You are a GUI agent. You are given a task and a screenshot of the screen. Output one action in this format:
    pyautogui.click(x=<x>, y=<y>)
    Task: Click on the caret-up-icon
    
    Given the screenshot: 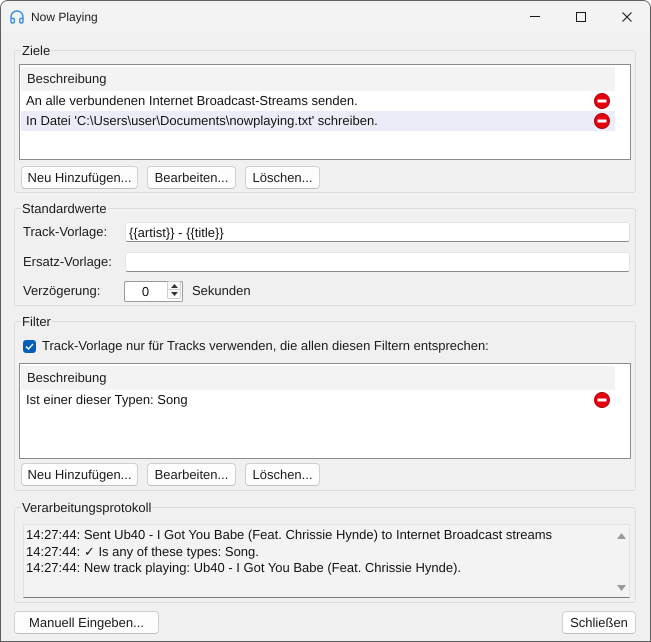 What is the action you would take?
    pyautogui.click(x=174, y=286)
    